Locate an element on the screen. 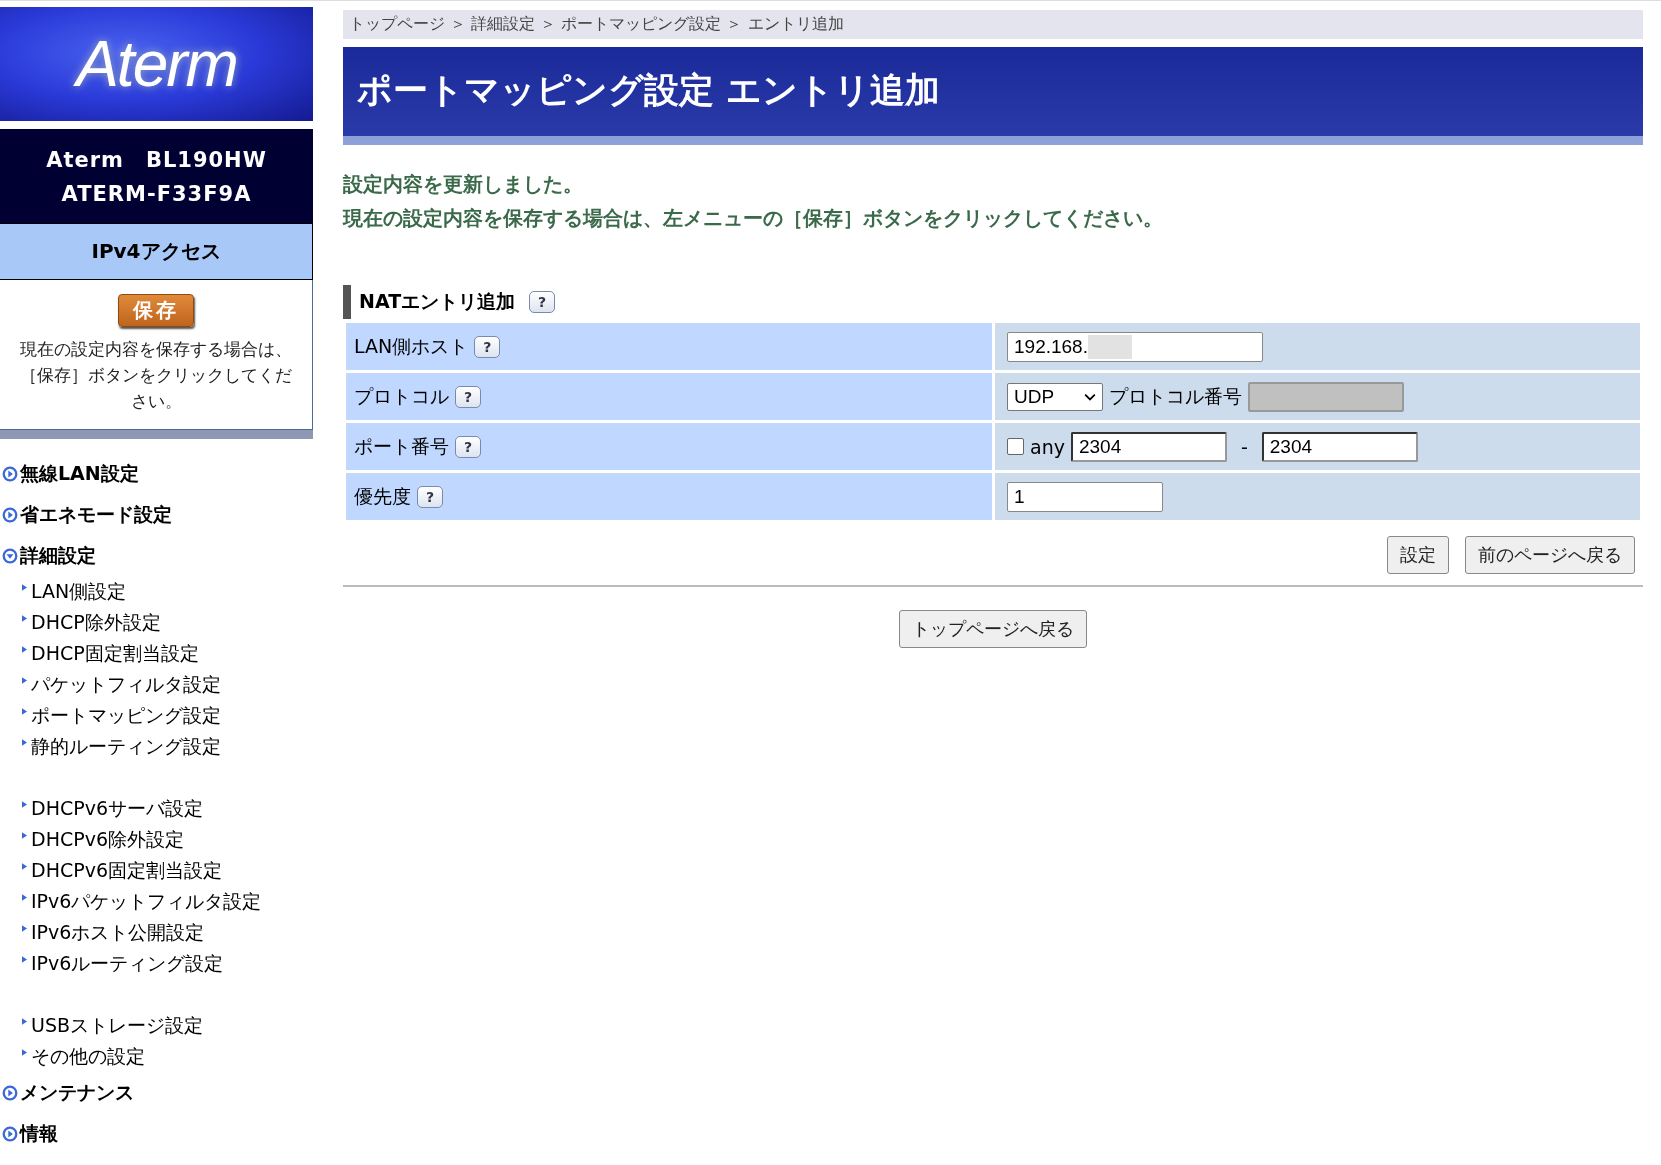 The image size is (1661, 1165). menu-section: 無線LAN設定 is located at coordinates (156, 473).